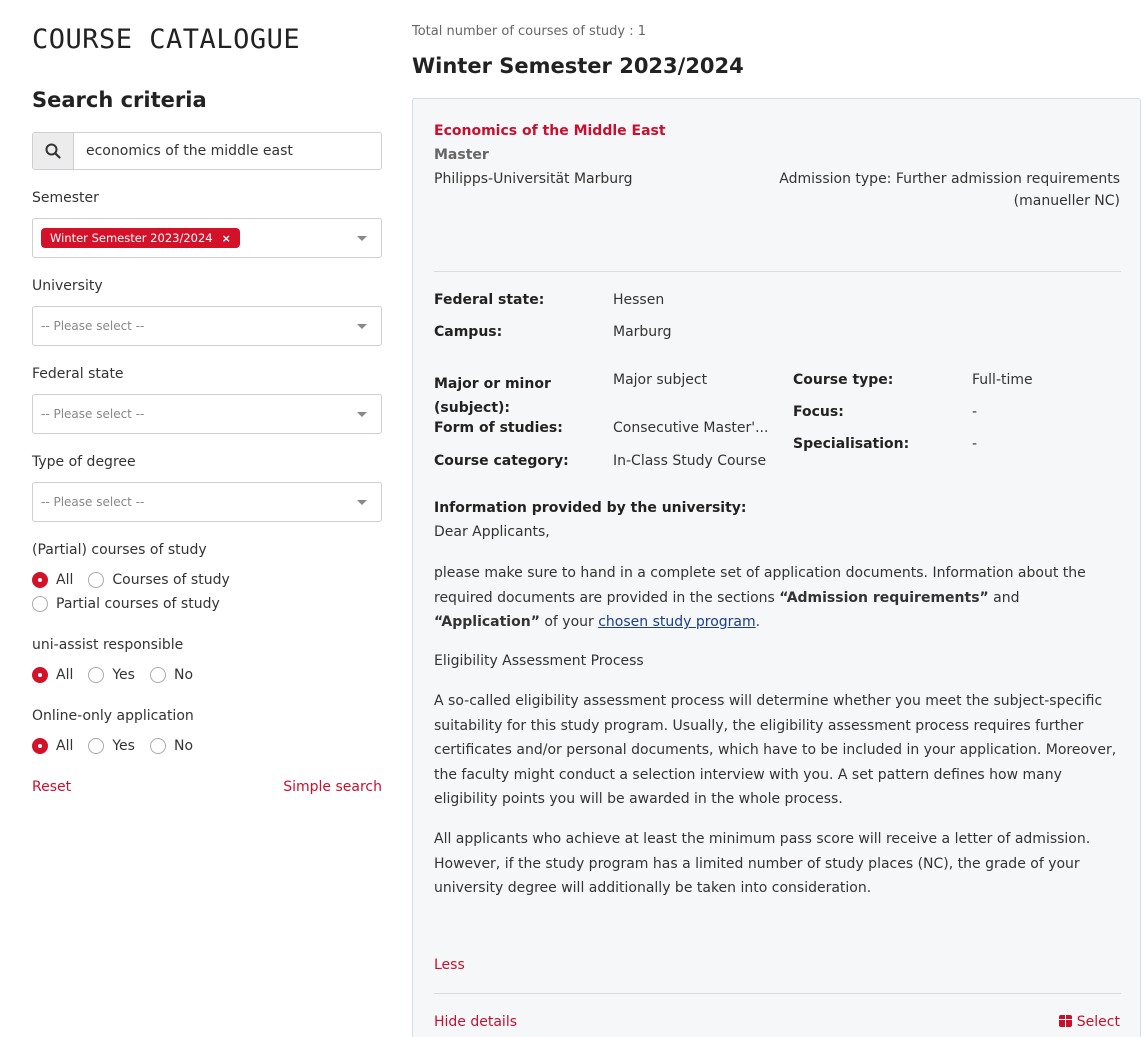  Describe the element at coordinates (226, 238) in the screenshot. I see `remove-tag-icon: ×` at that location.